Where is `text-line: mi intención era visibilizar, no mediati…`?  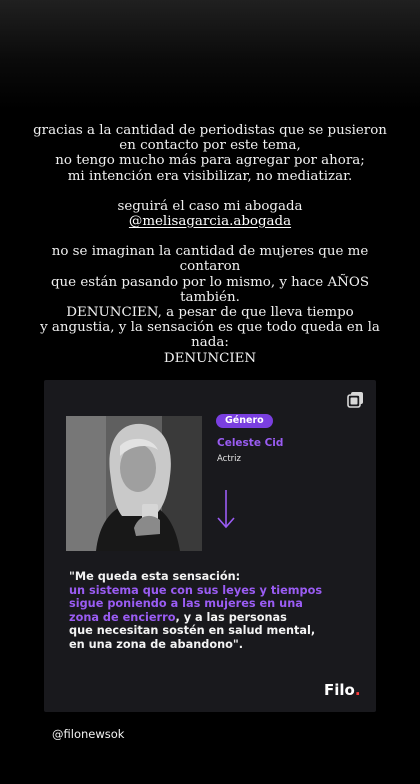 text-line: mi intención era visibilizar, no mediati… is located at coordinates (210, 176).